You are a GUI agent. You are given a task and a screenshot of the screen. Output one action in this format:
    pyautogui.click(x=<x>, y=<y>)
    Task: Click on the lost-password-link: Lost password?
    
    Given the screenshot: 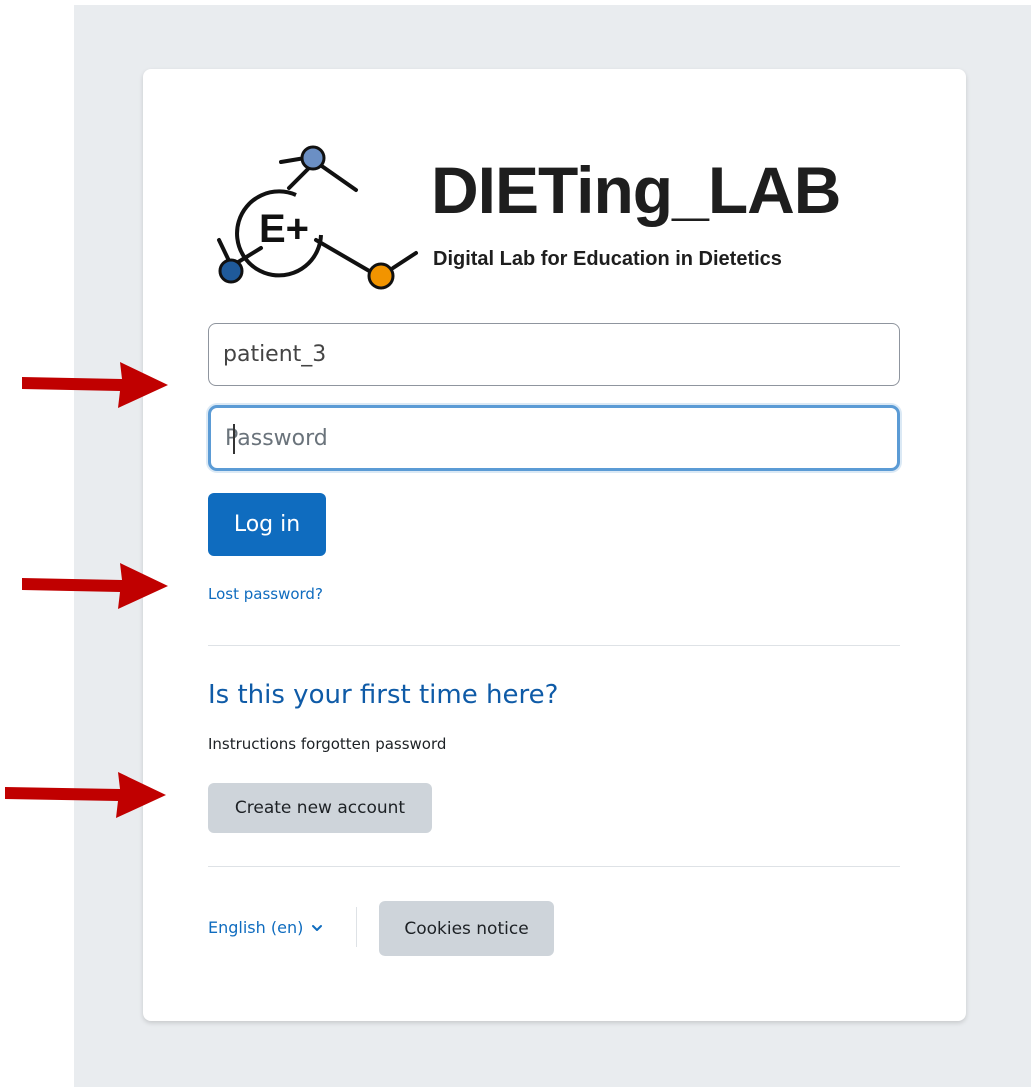 What is the action you would take?
    pyautogui.click(x=265, y=594)
    